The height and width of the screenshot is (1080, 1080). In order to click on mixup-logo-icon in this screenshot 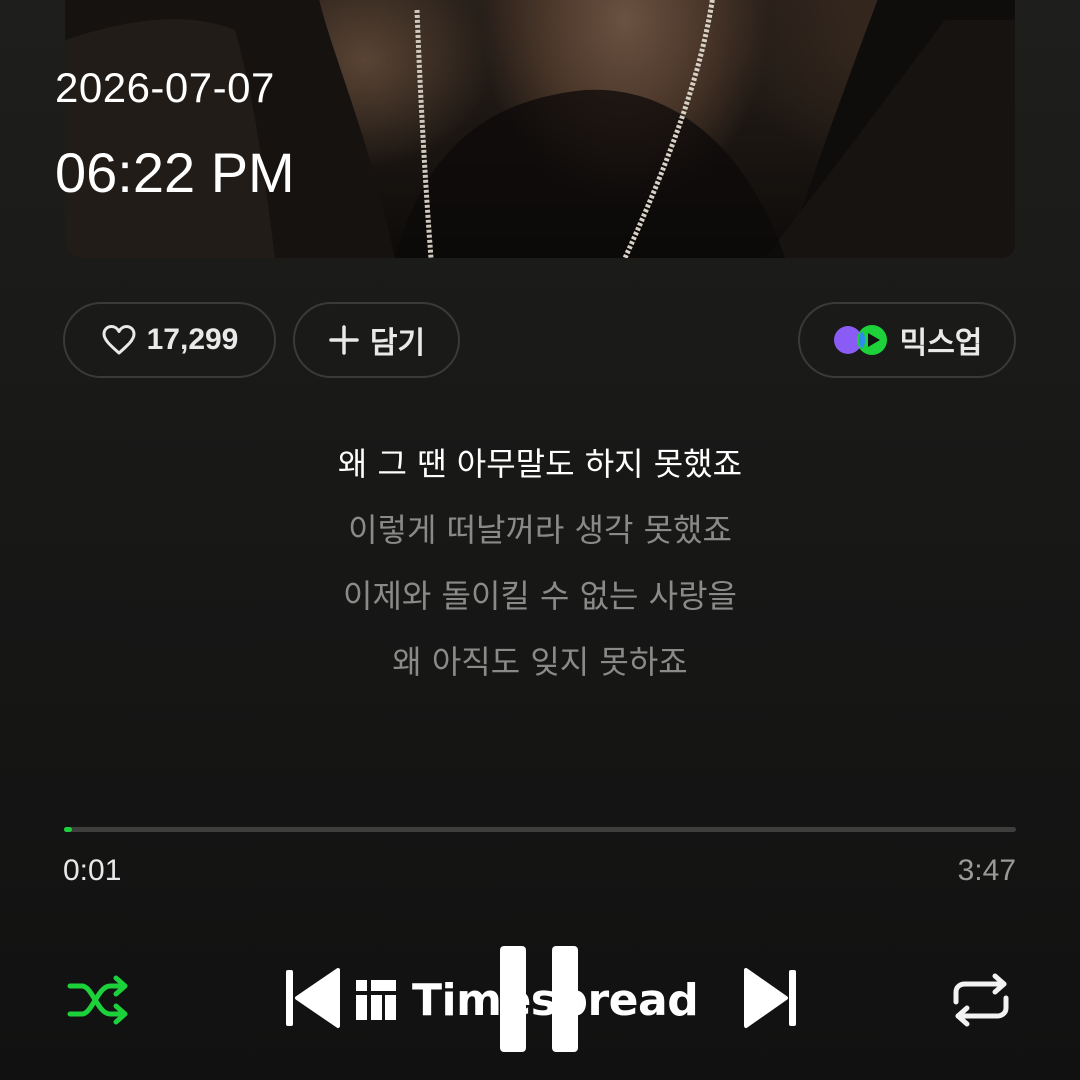, I will do `click(861, 340)`.